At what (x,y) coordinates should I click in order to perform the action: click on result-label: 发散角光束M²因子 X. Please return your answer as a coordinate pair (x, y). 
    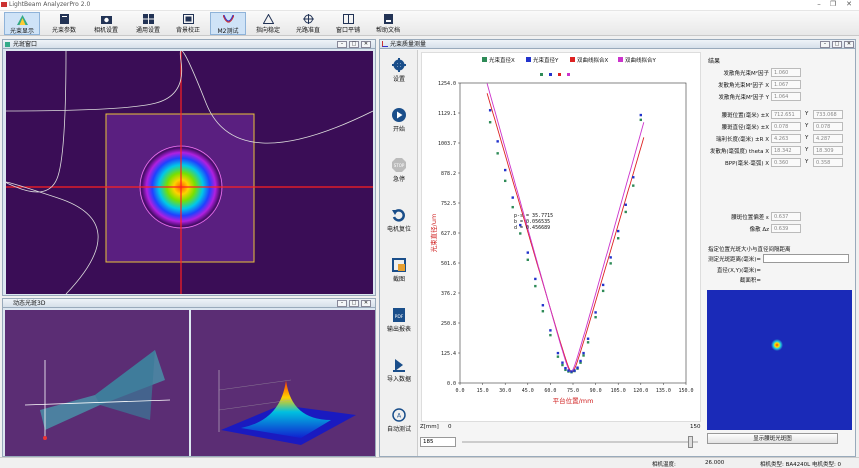
    Looking at the image, I should click on (743, 86).